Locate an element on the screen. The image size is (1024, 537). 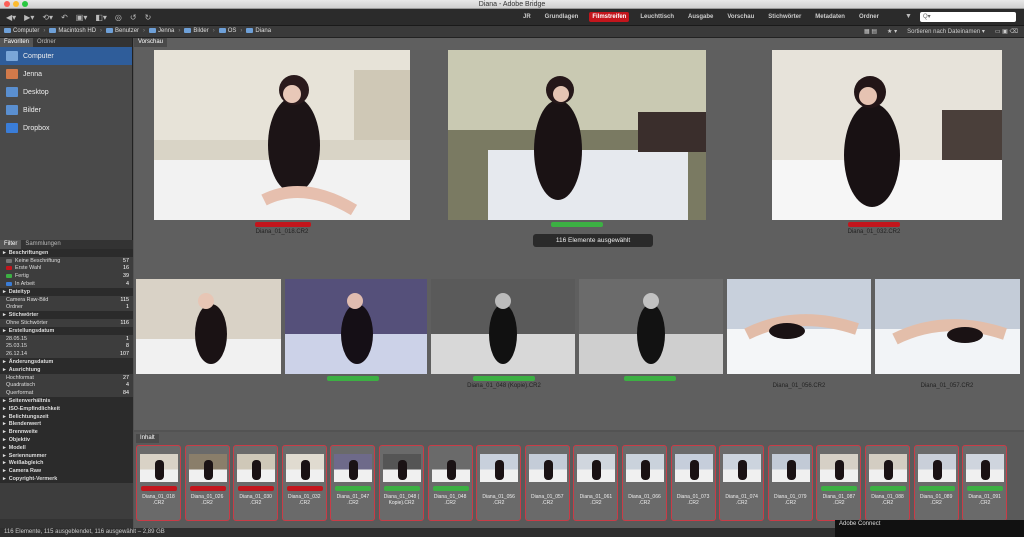
workspace-filmstreifen: Filmstreifen is located at coordinates (609, 17).